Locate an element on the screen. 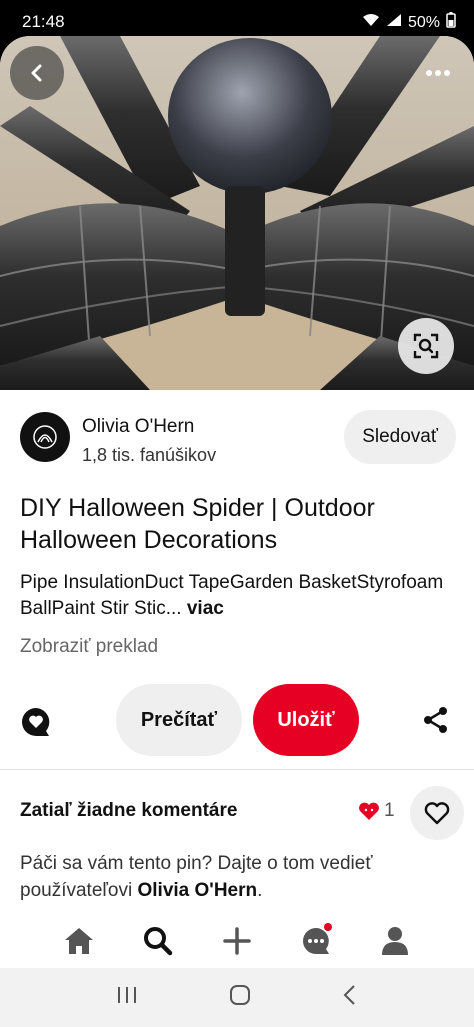 This screenshot has height=1027, width=474. back-system-button is located at coordinates (350, 997).